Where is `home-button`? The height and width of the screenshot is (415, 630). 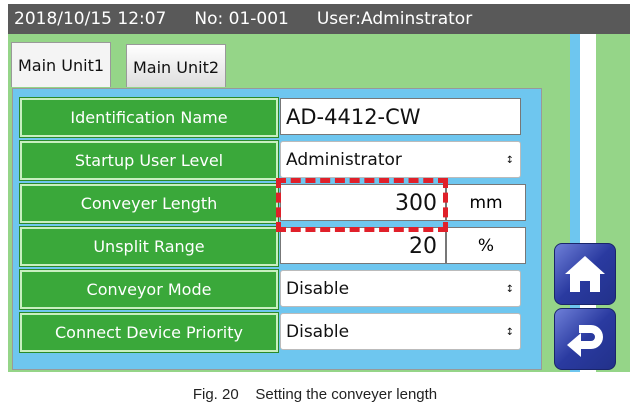
home-button is located at coordinates (585, 274).